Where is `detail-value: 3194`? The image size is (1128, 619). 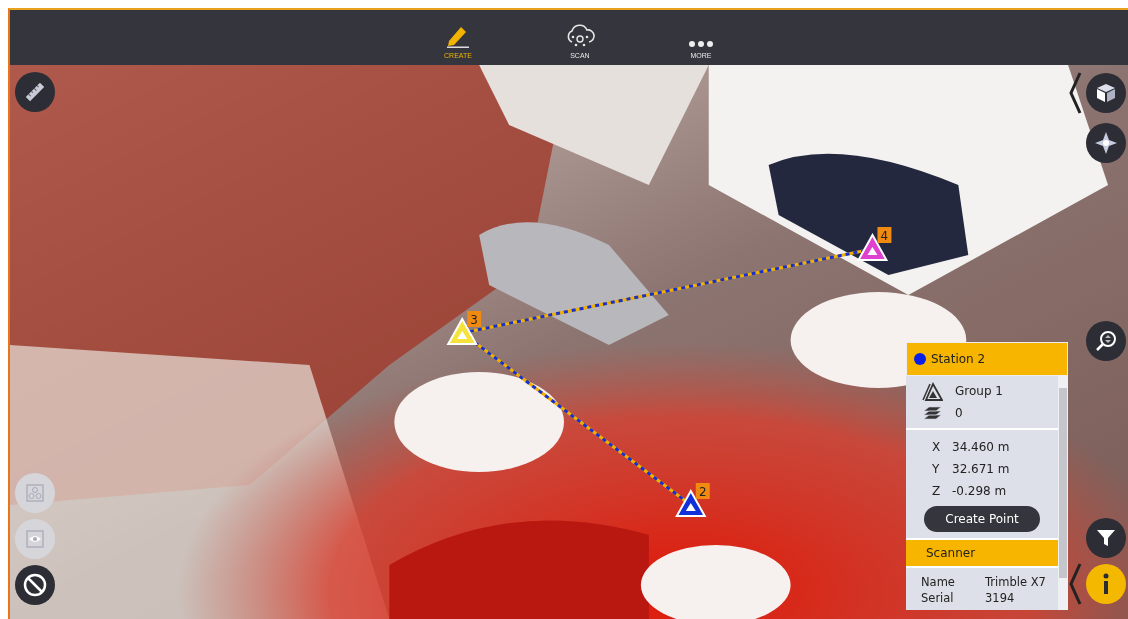
detail-value: 3194 is located at coordinates (1000, 598).